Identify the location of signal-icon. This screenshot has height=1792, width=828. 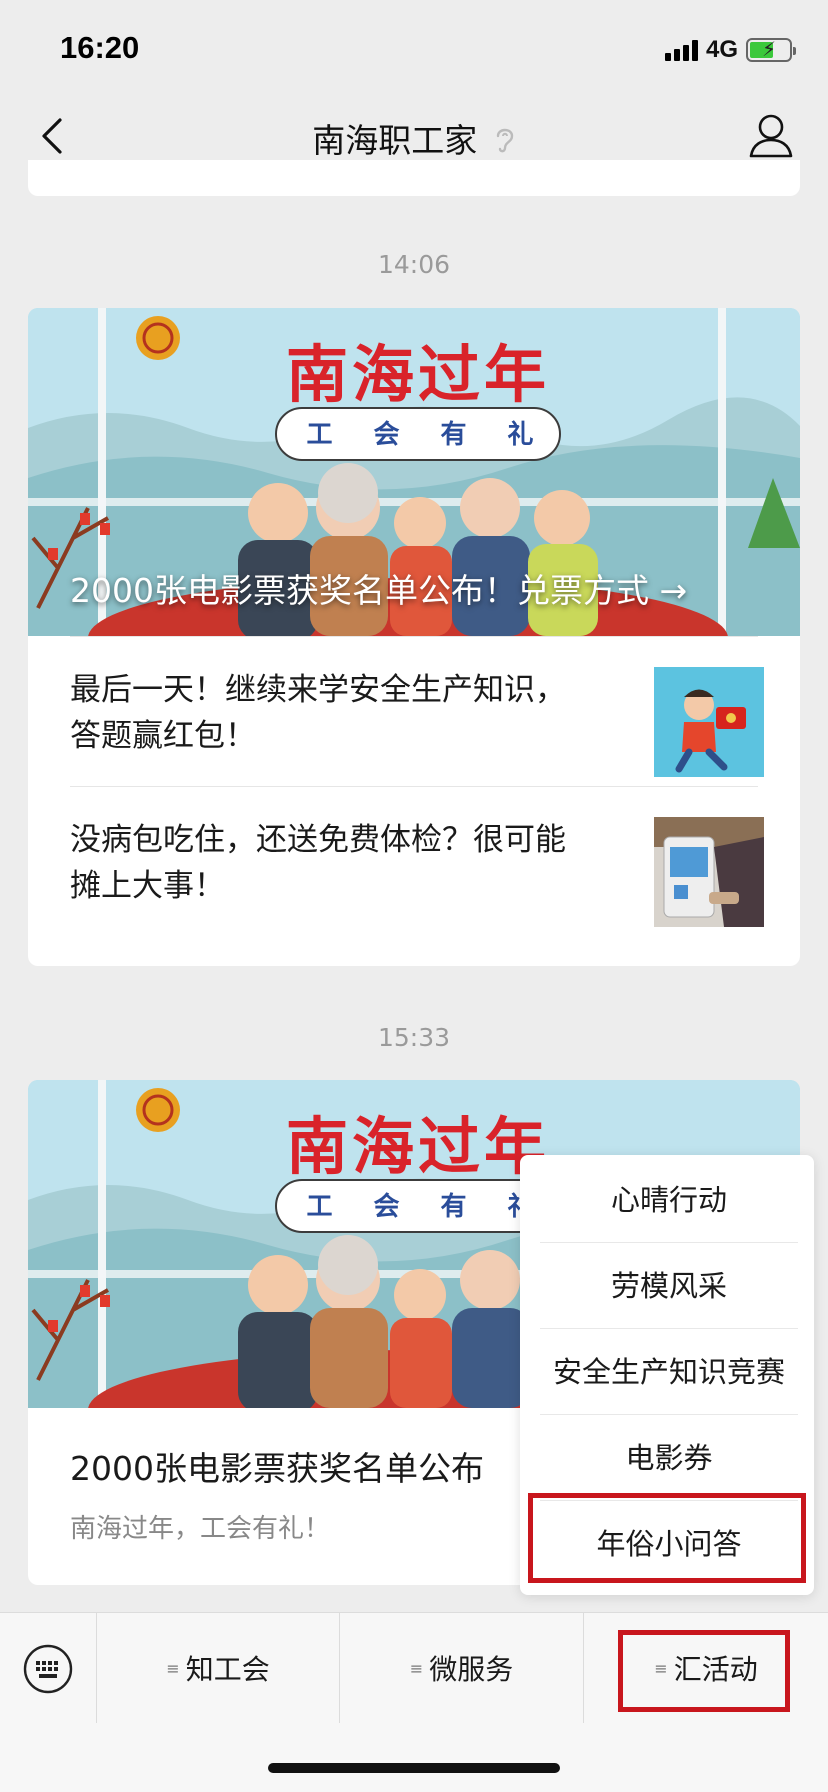
(681, 50).